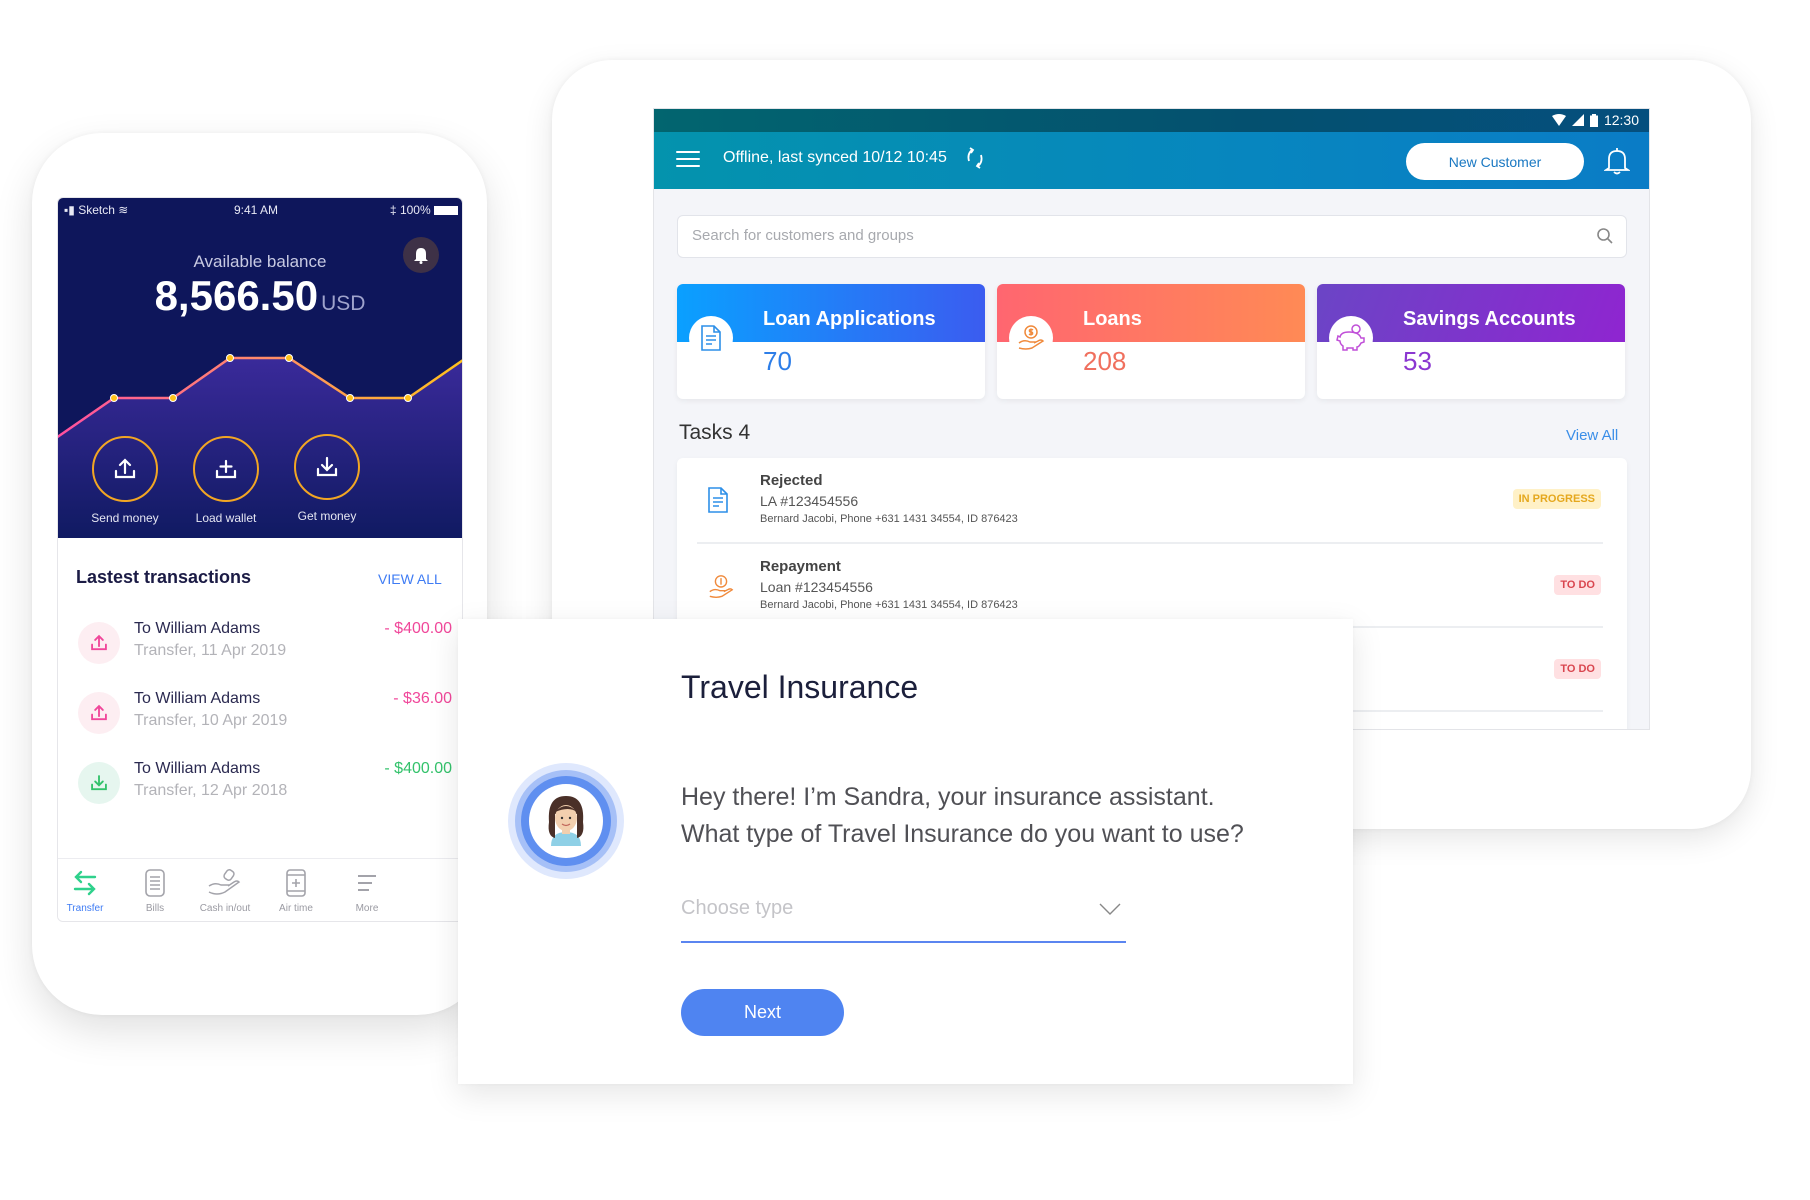  Describe the element at coordinates (1351, 338) in the screenshot. I see `piggy-bank-icon` at that location.